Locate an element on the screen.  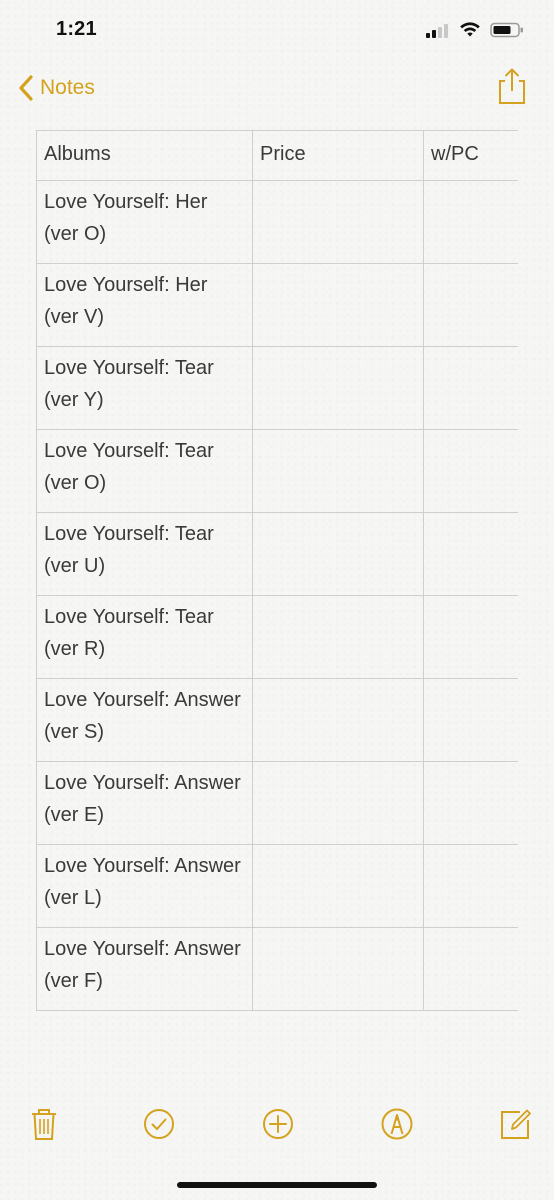
table-row: Love Yourself: Tear (ver O) is located at coordinates (277, 471).